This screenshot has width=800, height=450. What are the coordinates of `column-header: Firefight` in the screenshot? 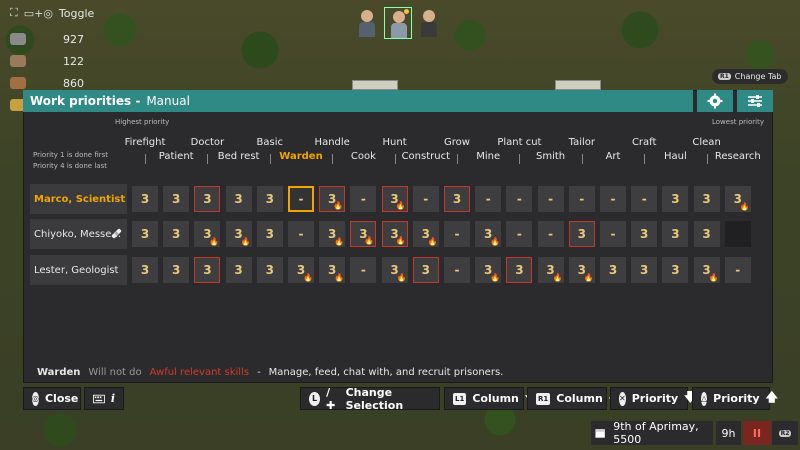 It's located at (145, 142).